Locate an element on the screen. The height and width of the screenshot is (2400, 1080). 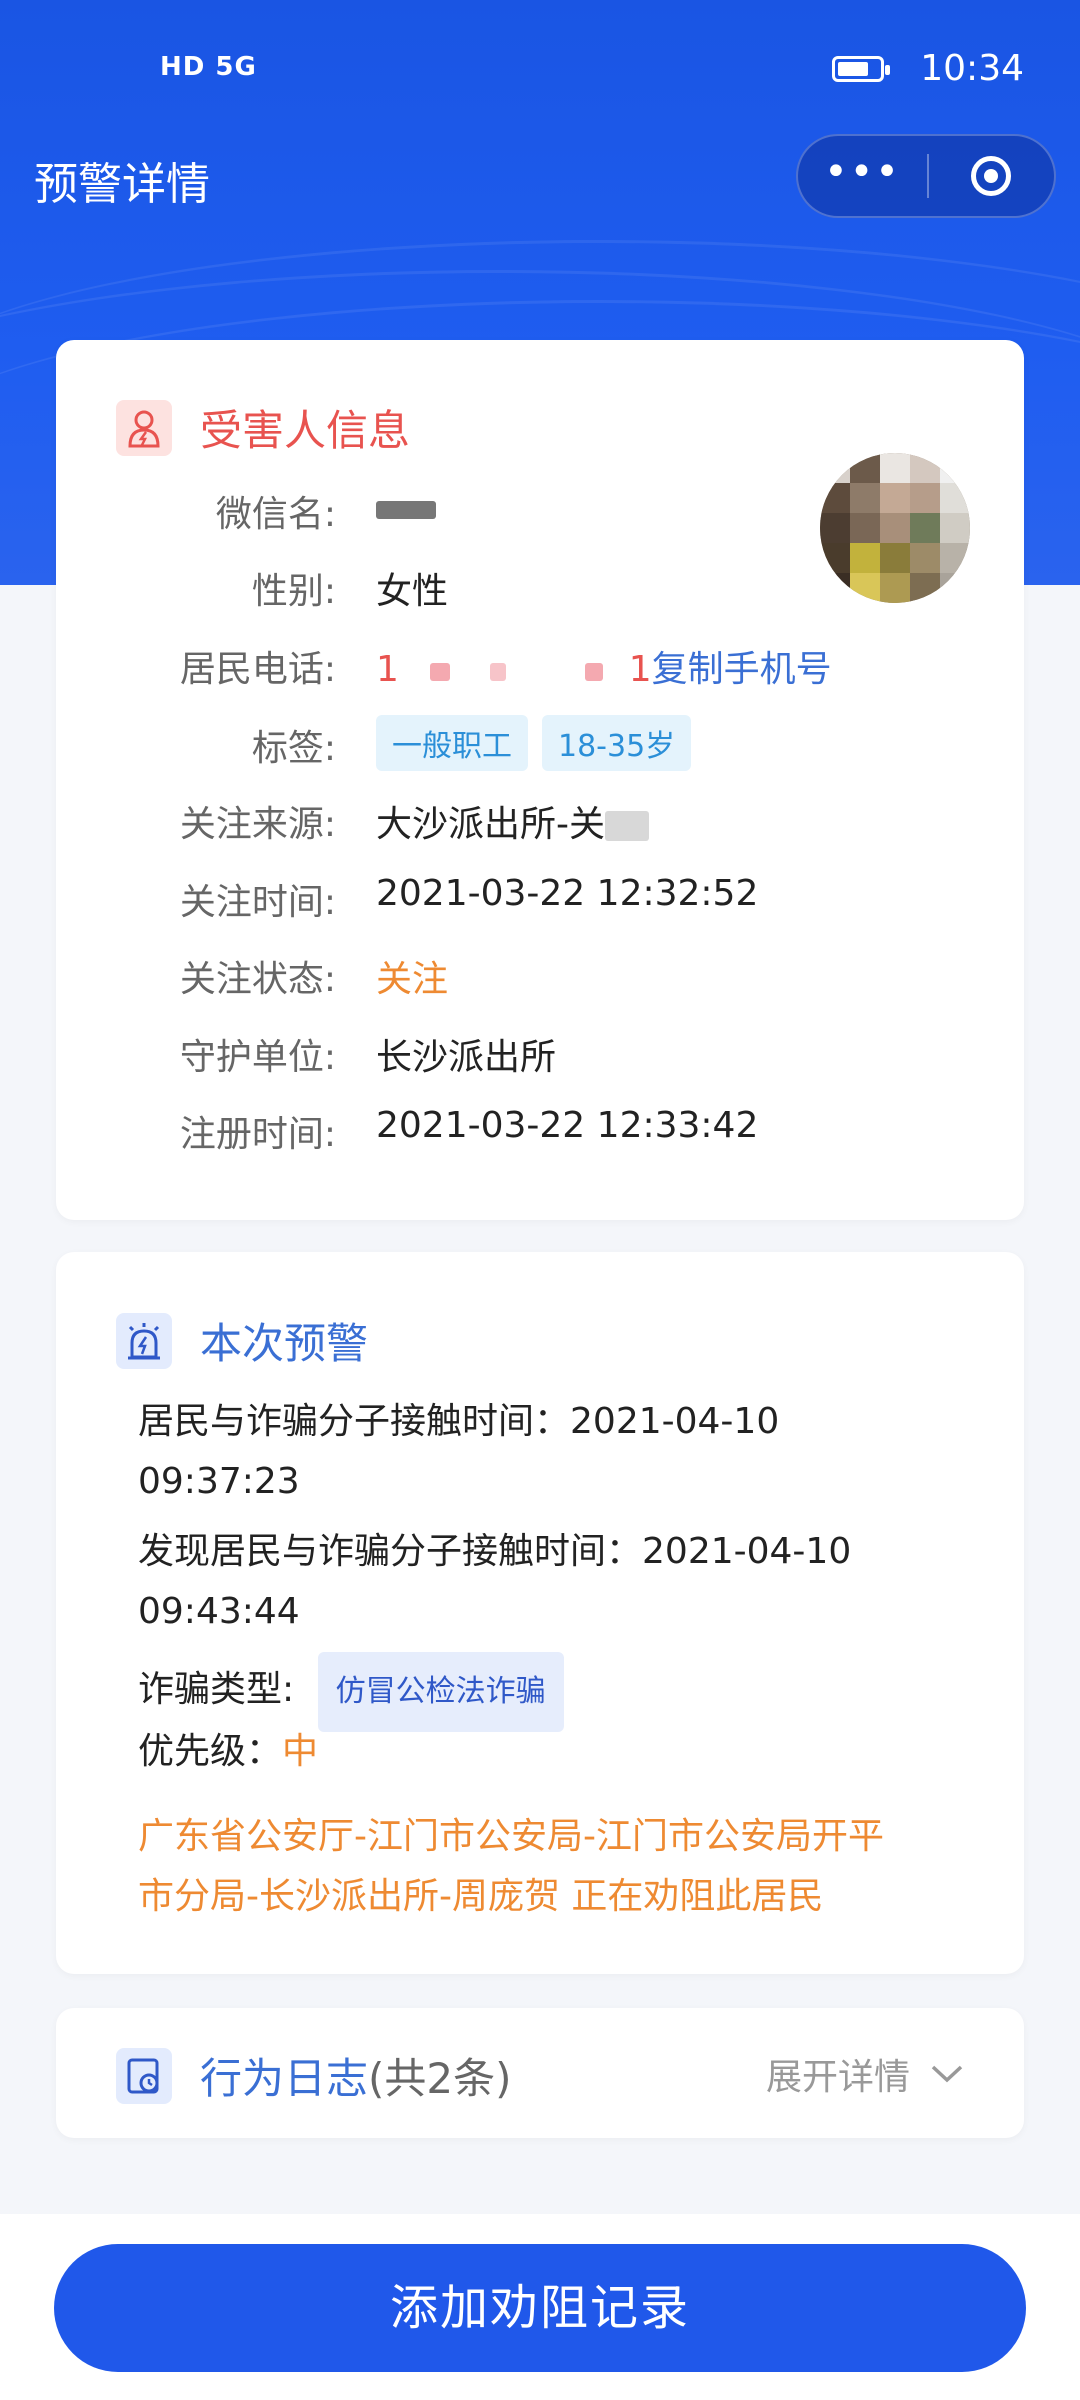
contact-time-label: 居民与诈骗分子接触时间： is located at coordinates (354, 1421).